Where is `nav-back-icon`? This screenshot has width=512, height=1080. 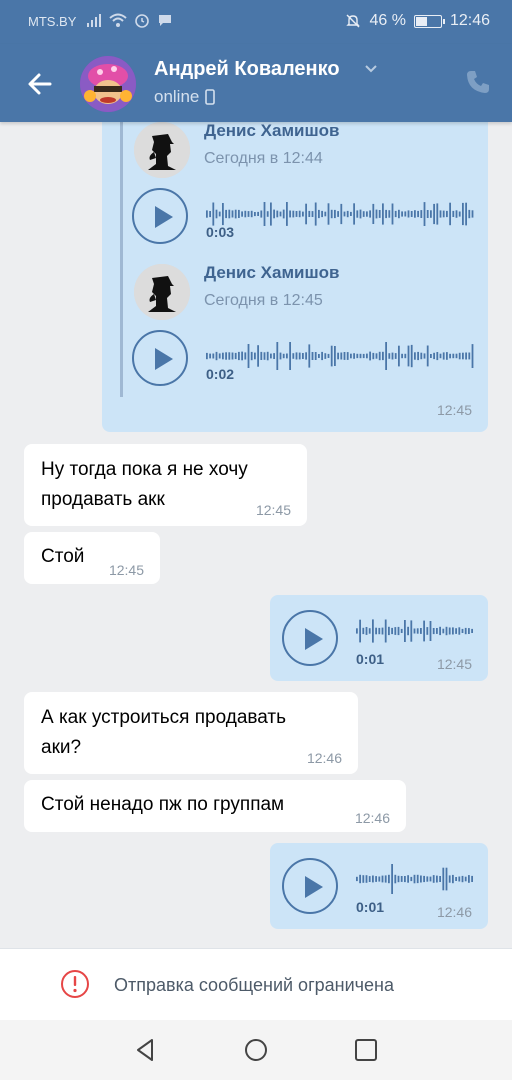 nav-back-icon is located at coordinates (146, 1050).